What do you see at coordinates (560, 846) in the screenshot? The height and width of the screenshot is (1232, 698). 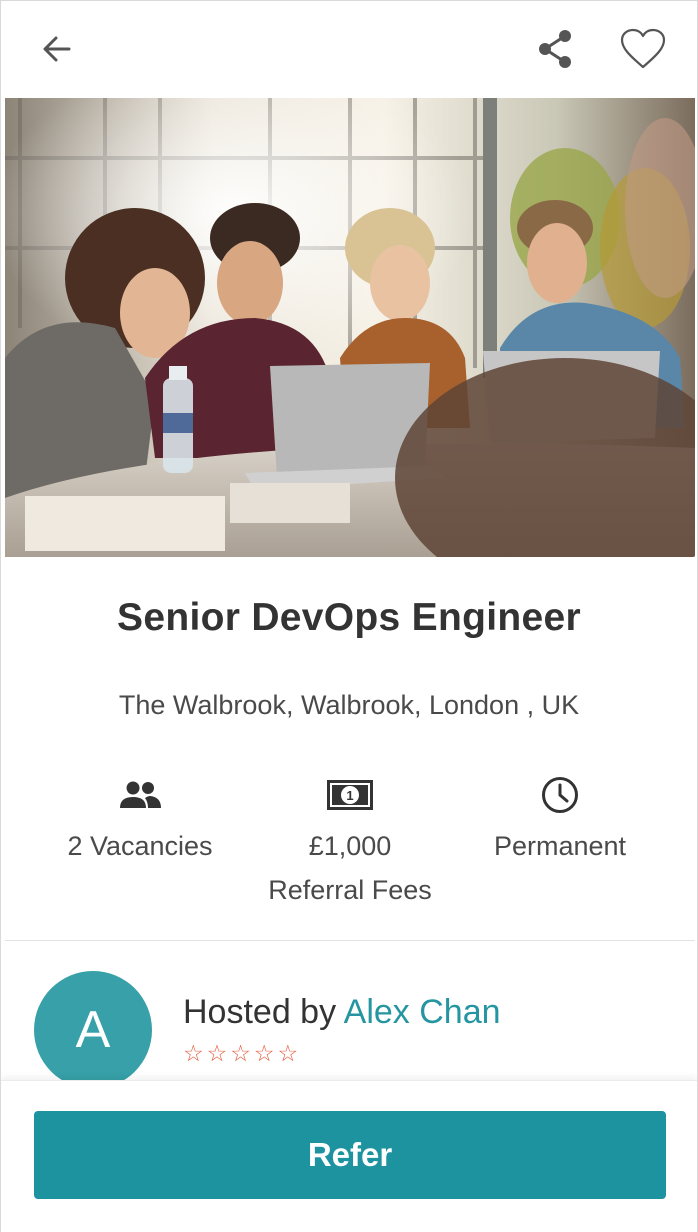 I see `employment-type: Permanent` at bounding box center [560, 846].